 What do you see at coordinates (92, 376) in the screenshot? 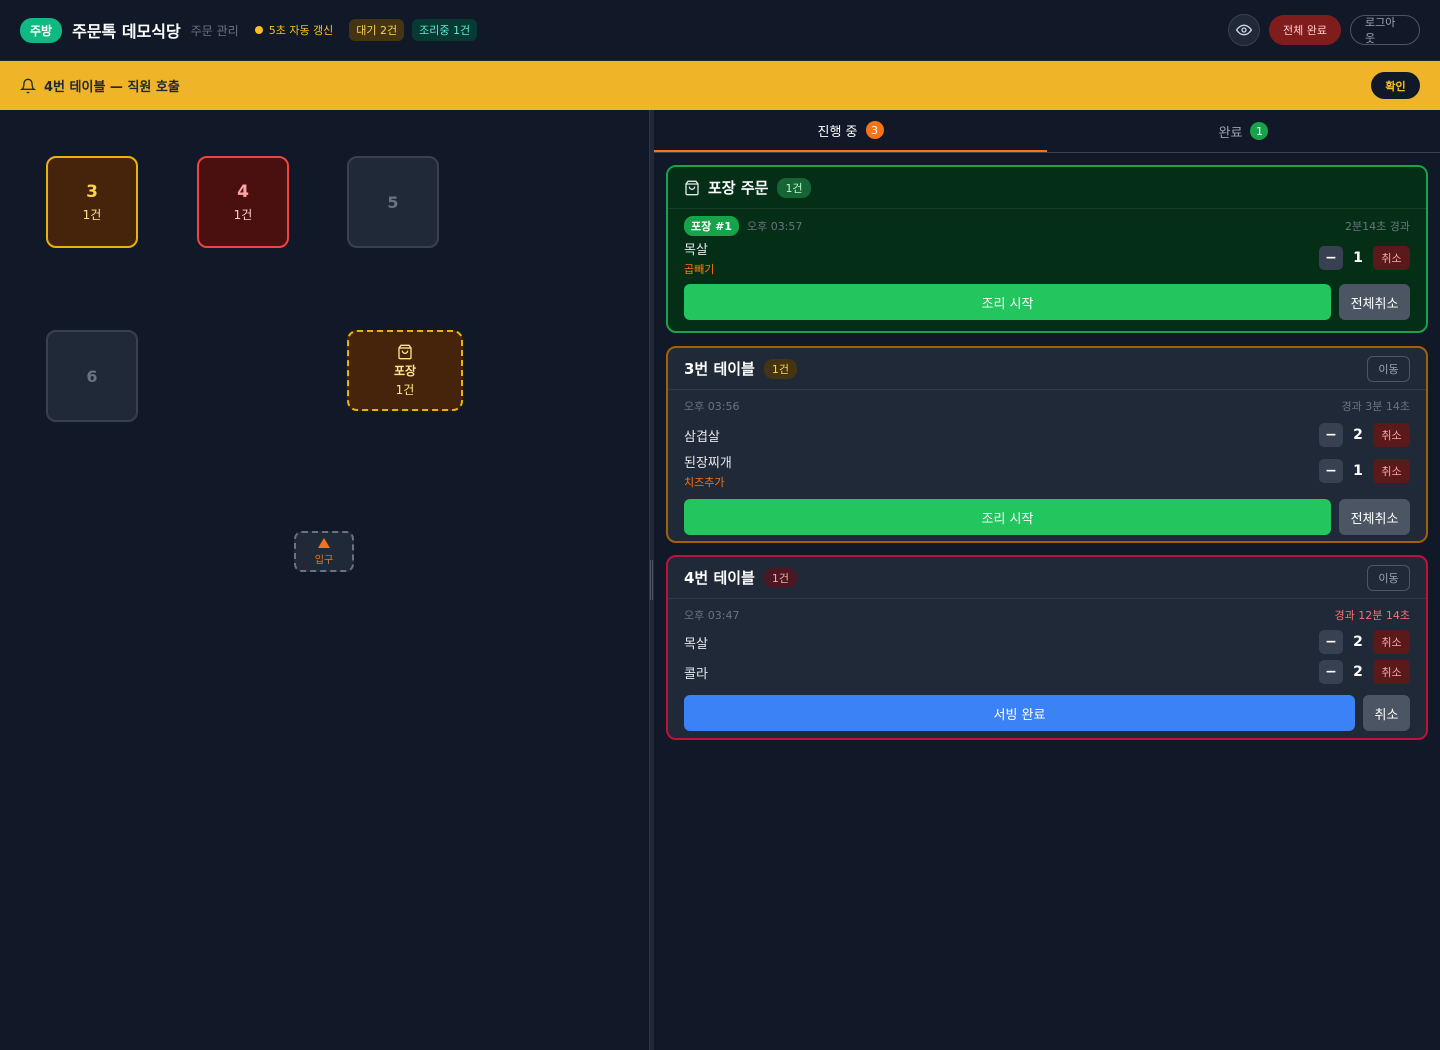
I see `table-6: 6` at bounding box center [92, 376].